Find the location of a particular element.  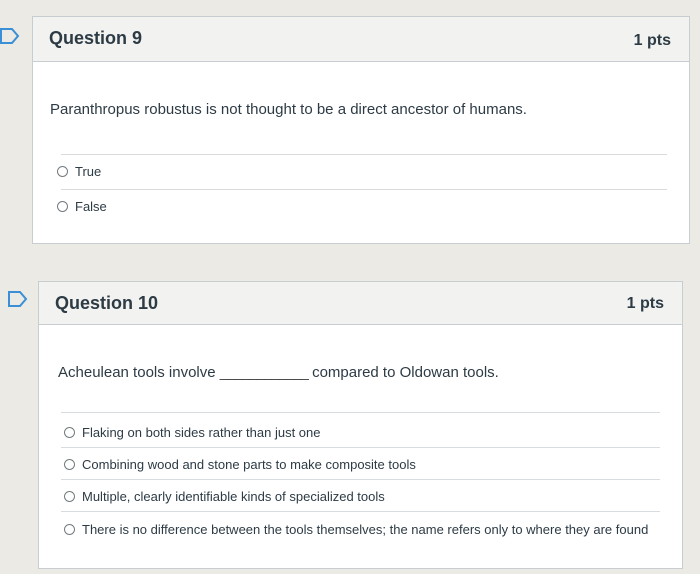

question-10-text-after: compared to Oldowan tools. is located at coordinates (405, 372).